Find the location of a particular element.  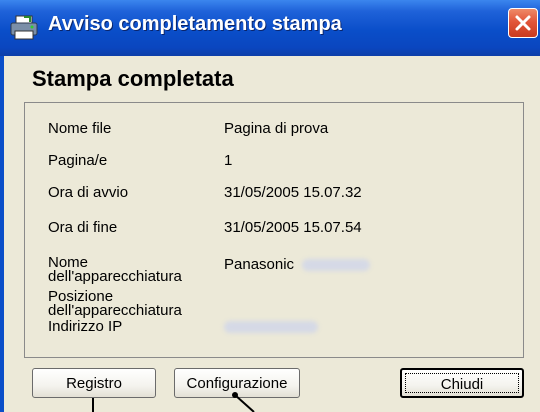

device-brand-text: Panasonic is located at coordinates (259, 264).